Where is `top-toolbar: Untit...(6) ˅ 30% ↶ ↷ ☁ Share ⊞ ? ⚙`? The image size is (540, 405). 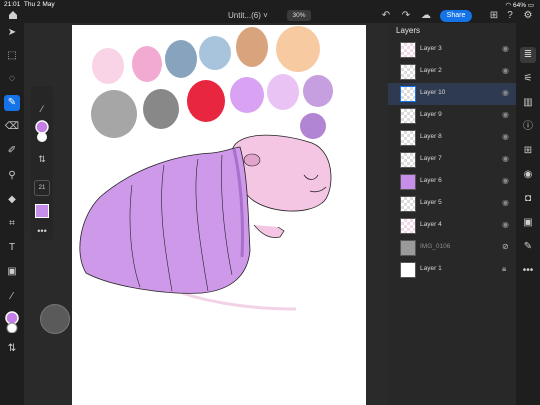
top-toolbar: Untit...(6) ˅ 30% ↶ ↷ ☁ Share ⊞ ? ⚙ is located at coordinates (270, 16).